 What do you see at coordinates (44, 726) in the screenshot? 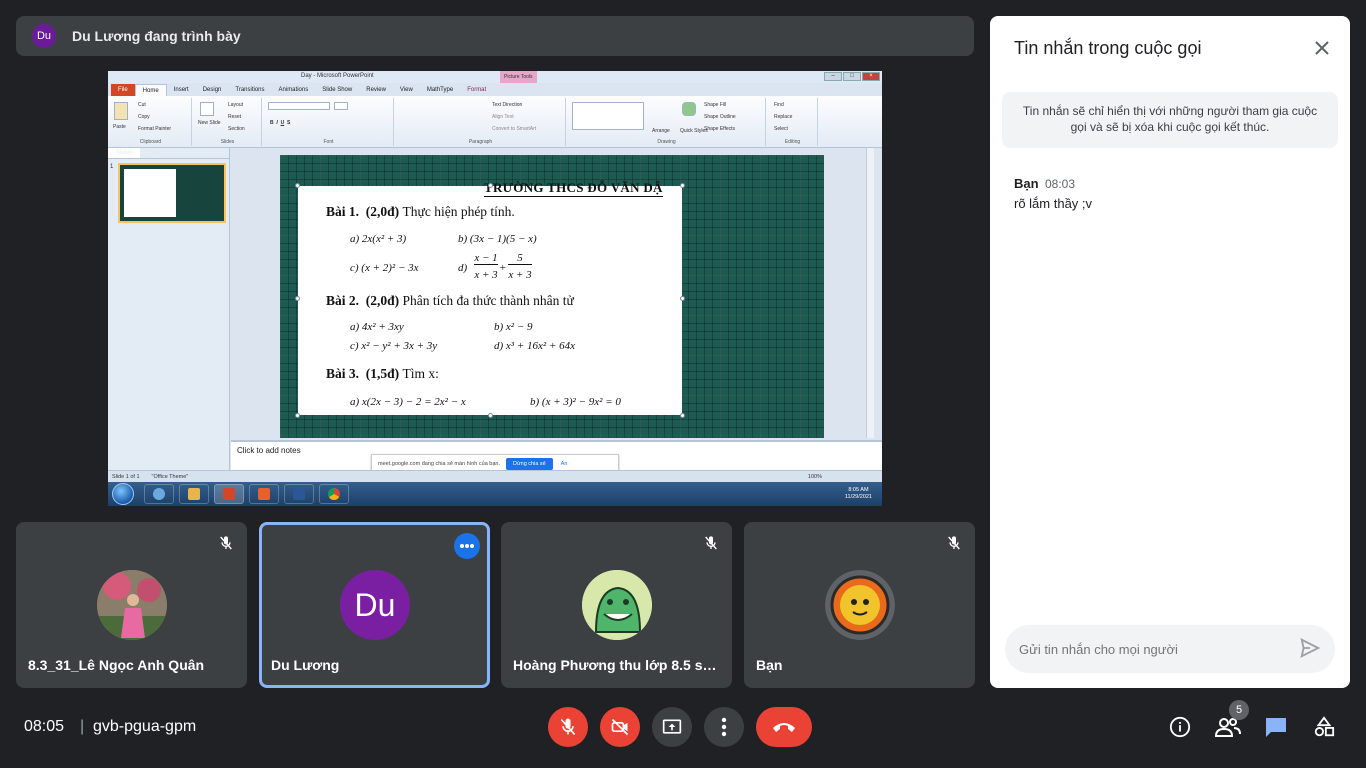
I see `meeting-clock: 08:05` at bounding box center [44, 726].